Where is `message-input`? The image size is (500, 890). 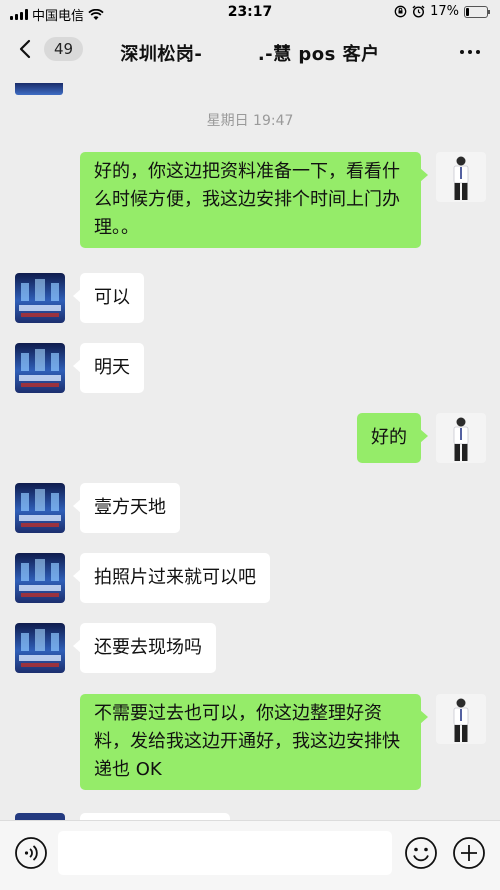
message-input is located at coordinates (225, 853).